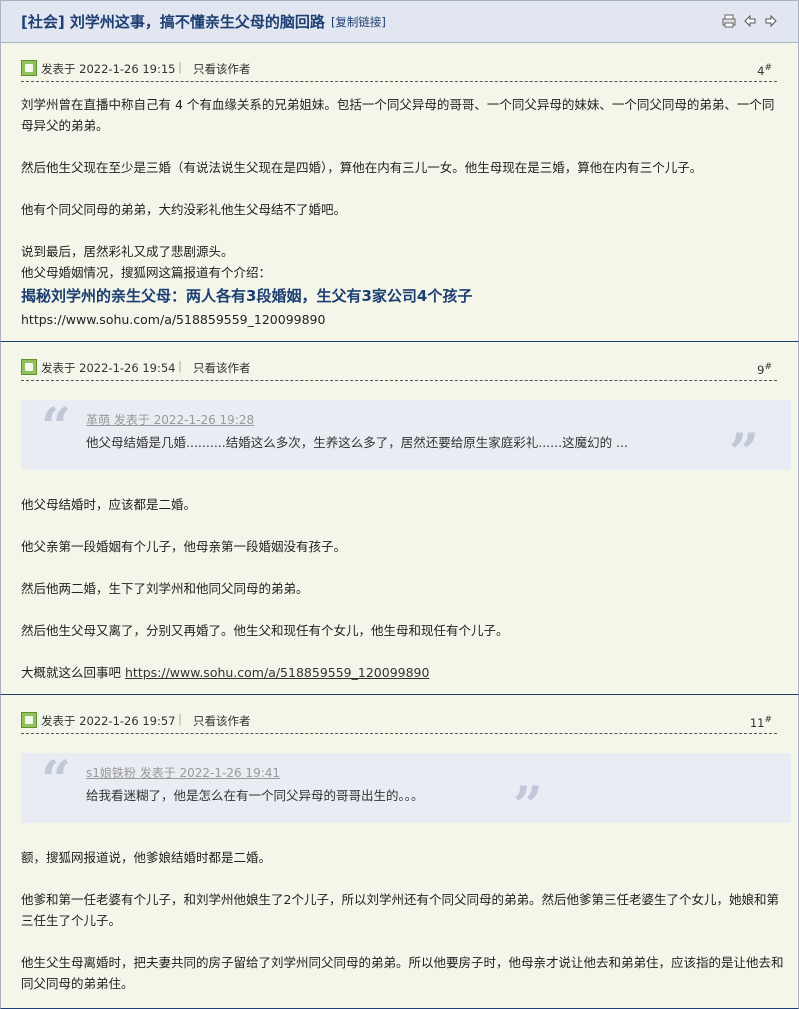  What do you see at coordinates (399, 721) in the screenshot?
I see `post-meta: 发表于 2022-1-26 19:57 | 只看该作者 11#` at bounding box center [399, 721].